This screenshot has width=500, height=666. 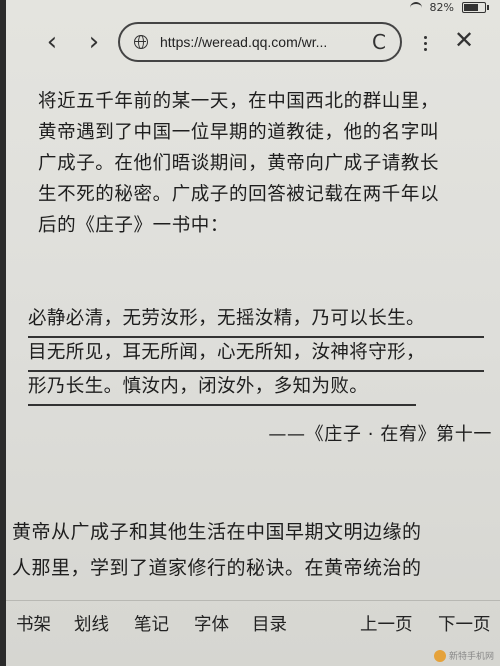 What do you see at coordinates (91, 623) in the screenshot?
I see `highlight-button: 划线` at bounding box center [91, 623].